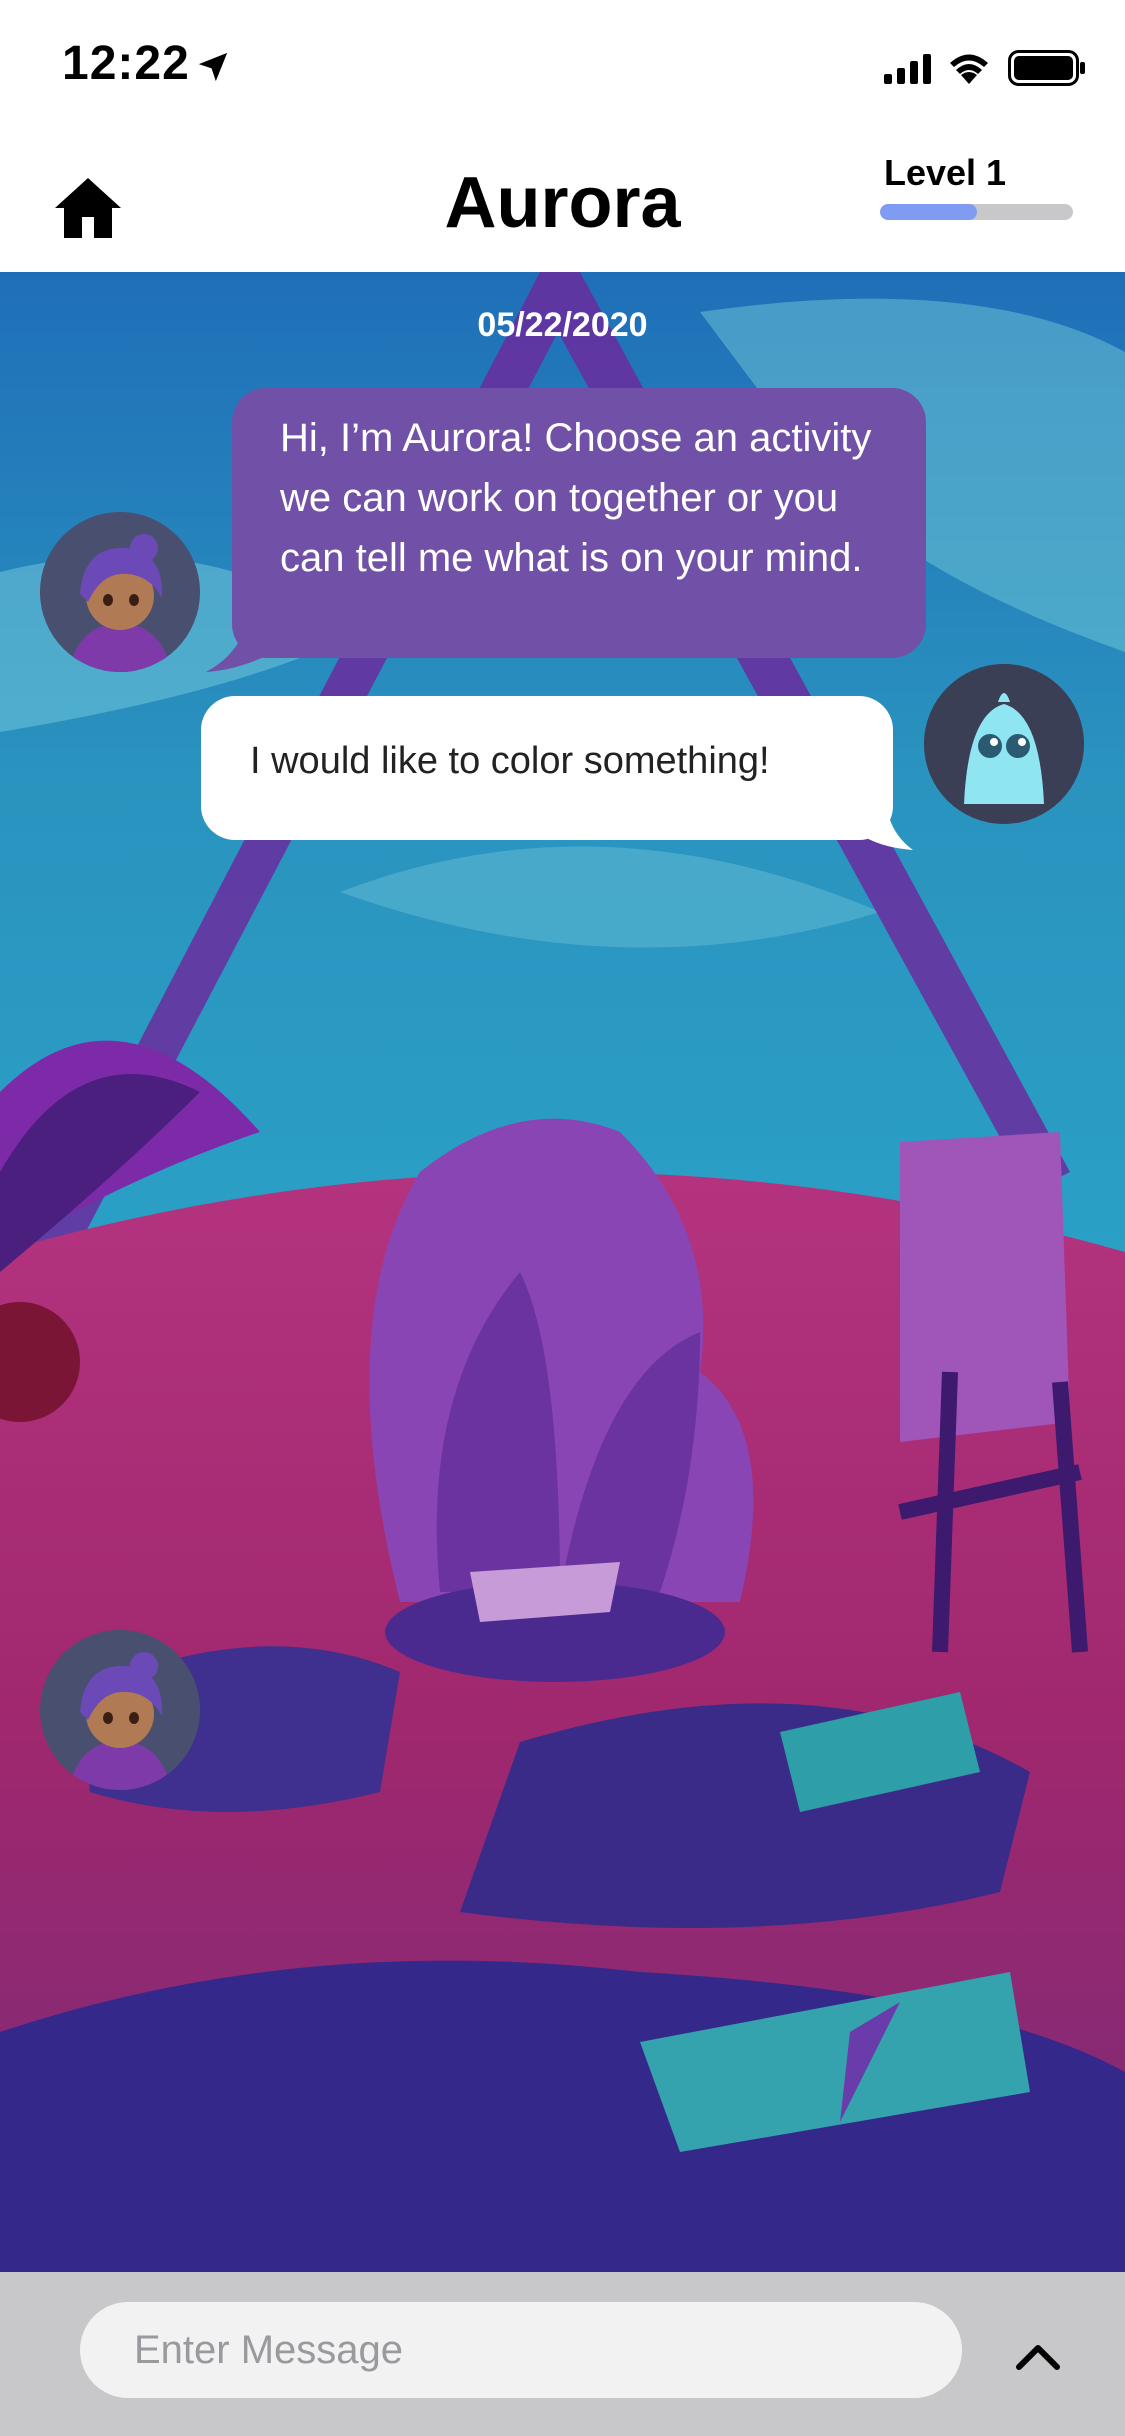 This screenshot has width=1125, height=2436. What do you see at coordinates (213, 67) in the screenshot?
I see `location-arrow-icon` at bounding box center [213, 67].